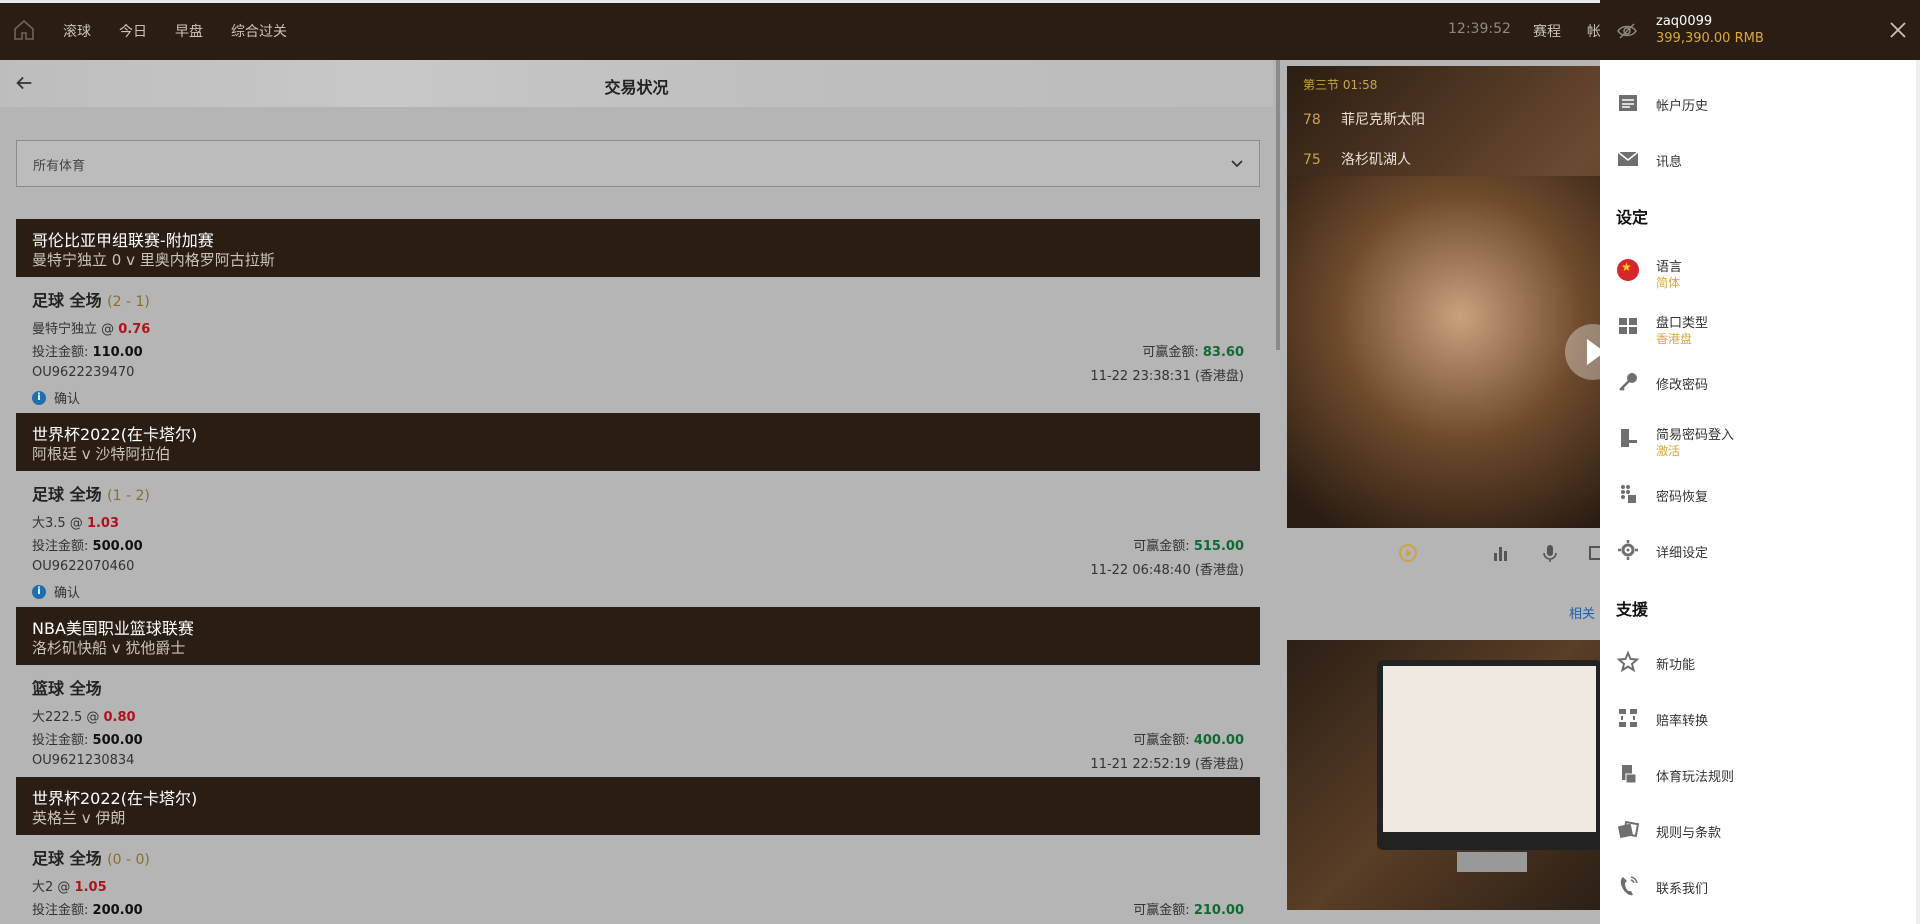  Describe the element at coordinates (1682, 721) in the screenshot. I see `menu-label: 赔率转换` at that location.